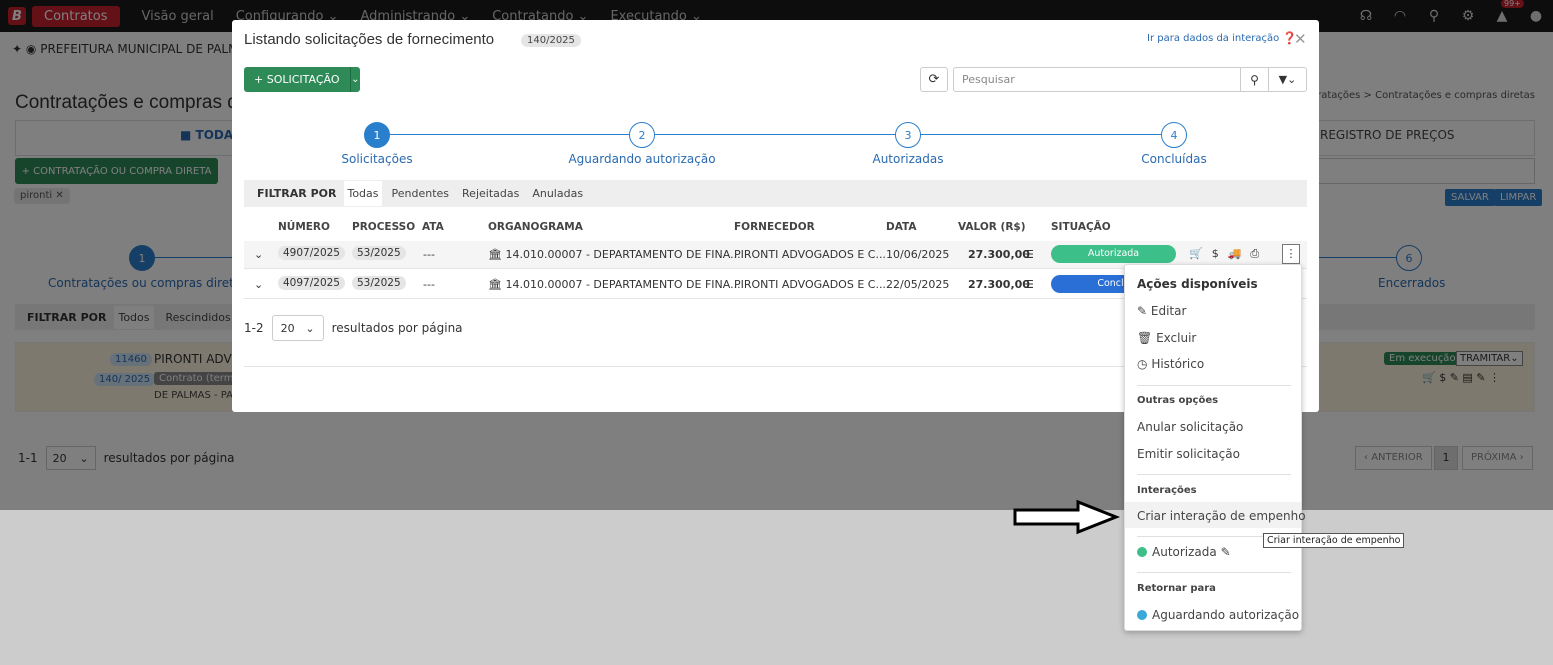 This screenshot has height=665, width=1553. I want to click on arrow-annotation-icon, so click(1067, 517).